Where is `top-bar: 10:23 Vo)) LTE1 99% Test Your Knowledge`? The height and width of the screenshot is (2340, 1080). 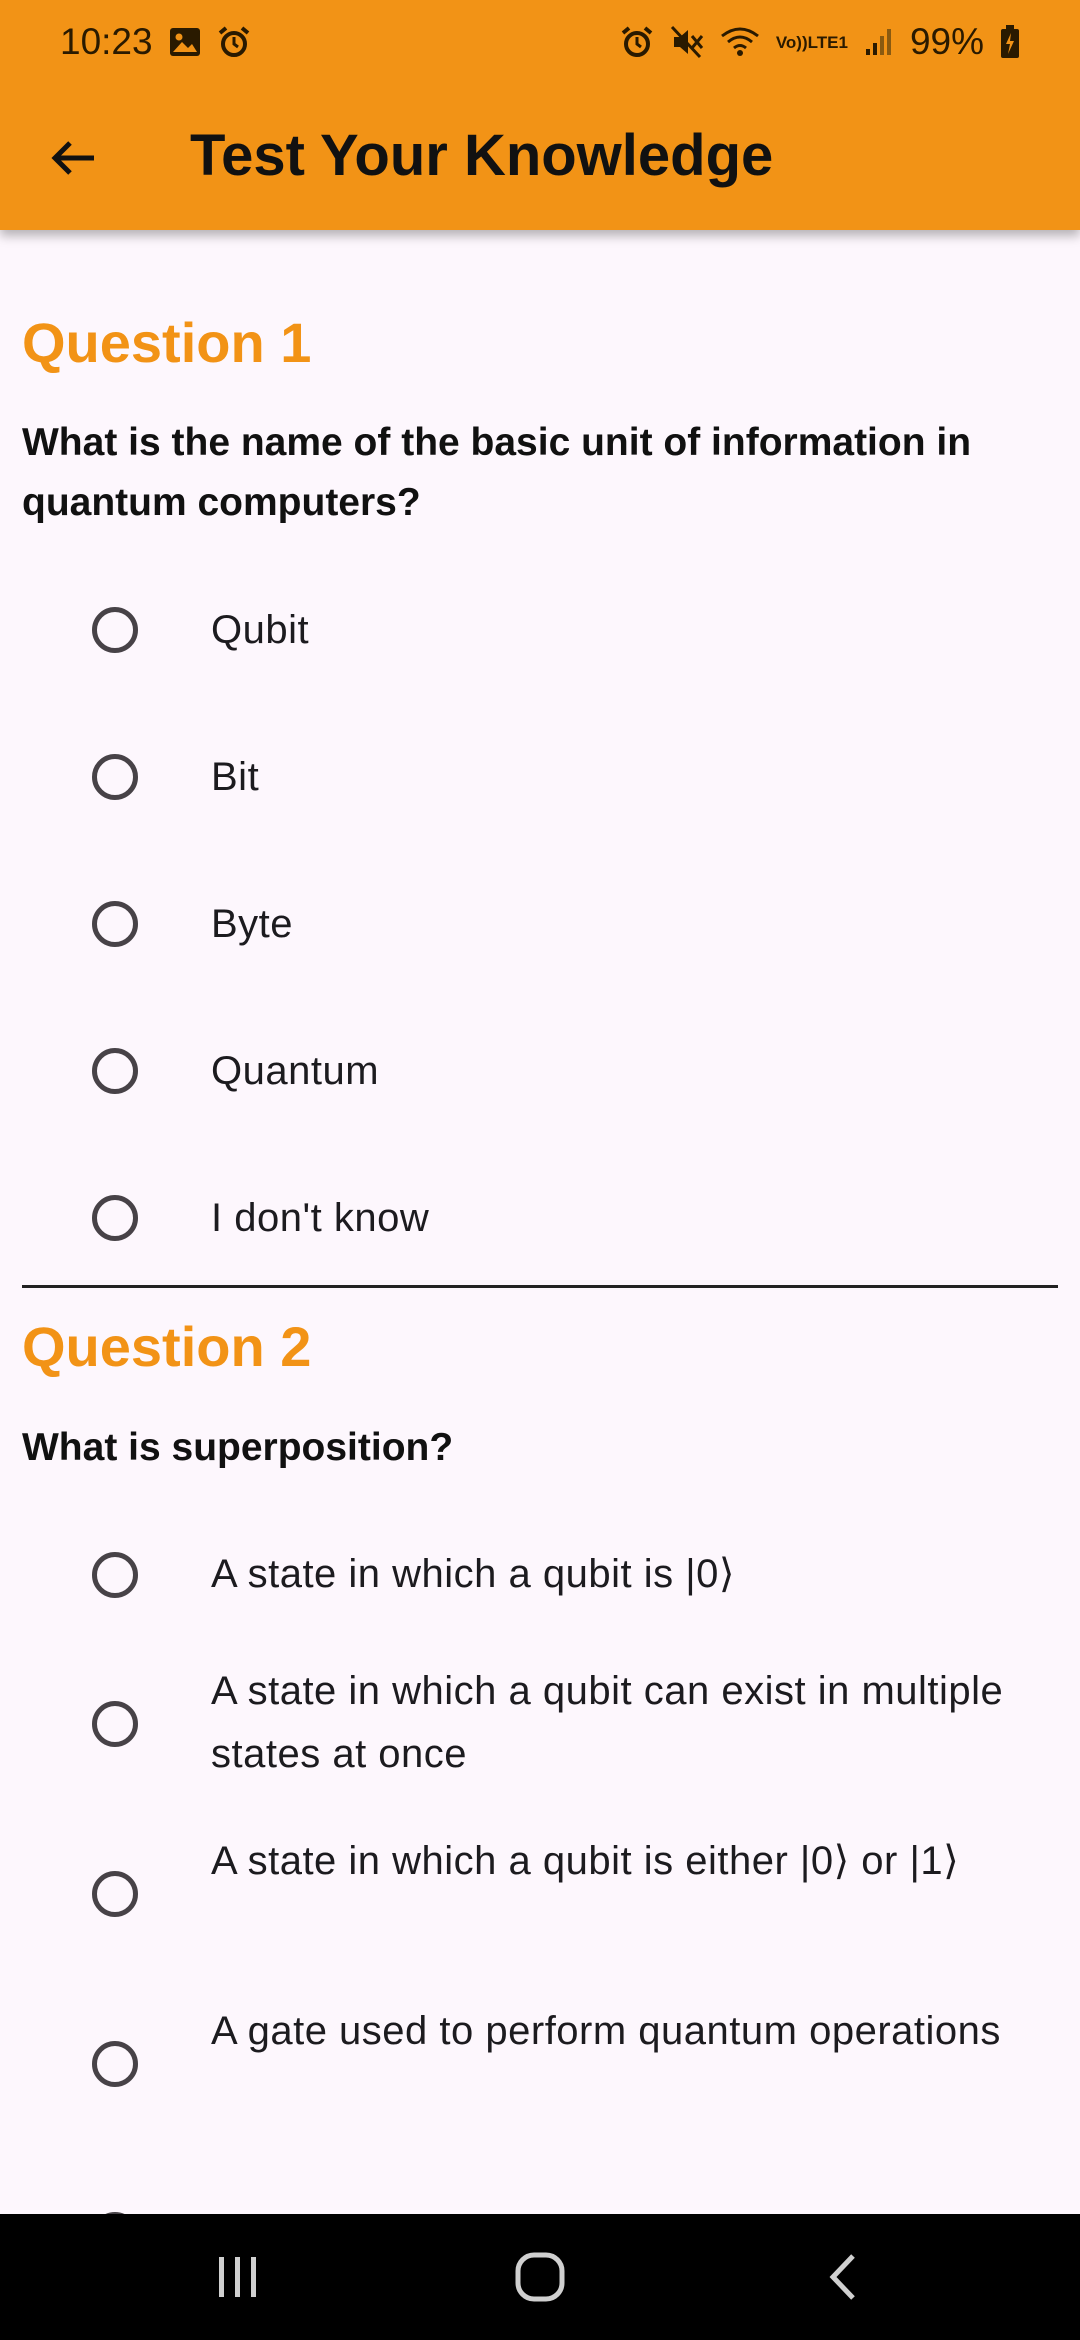 top-bar: 10:23 Vo)) LTE1 99% Test Your Knowledge is located at coordinates (540, 115).